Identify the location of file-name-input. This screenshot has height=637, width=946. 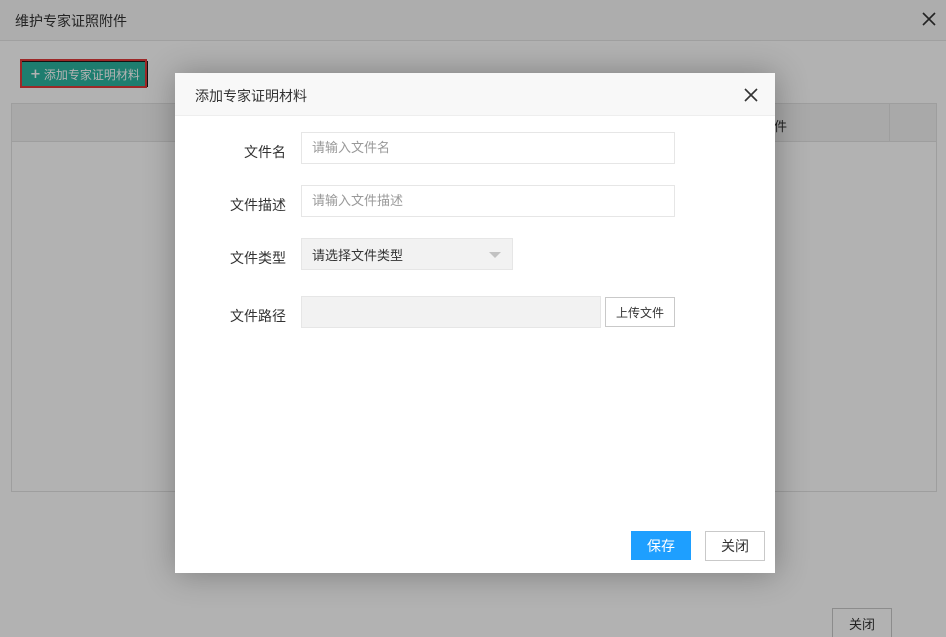
(488, 148).